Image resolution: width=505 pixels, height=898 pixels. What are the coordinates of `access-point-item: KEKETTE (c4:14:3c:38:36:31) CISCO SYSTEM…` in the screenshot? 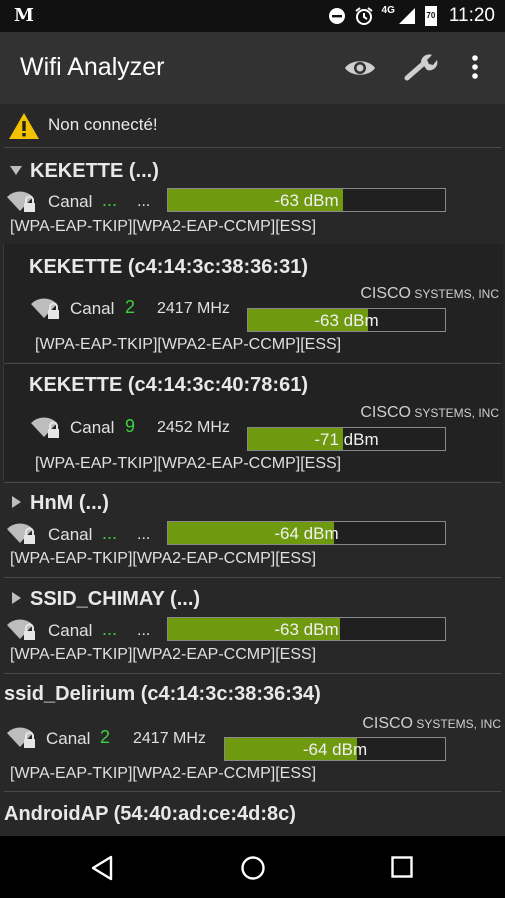 It's located at (253, 303).